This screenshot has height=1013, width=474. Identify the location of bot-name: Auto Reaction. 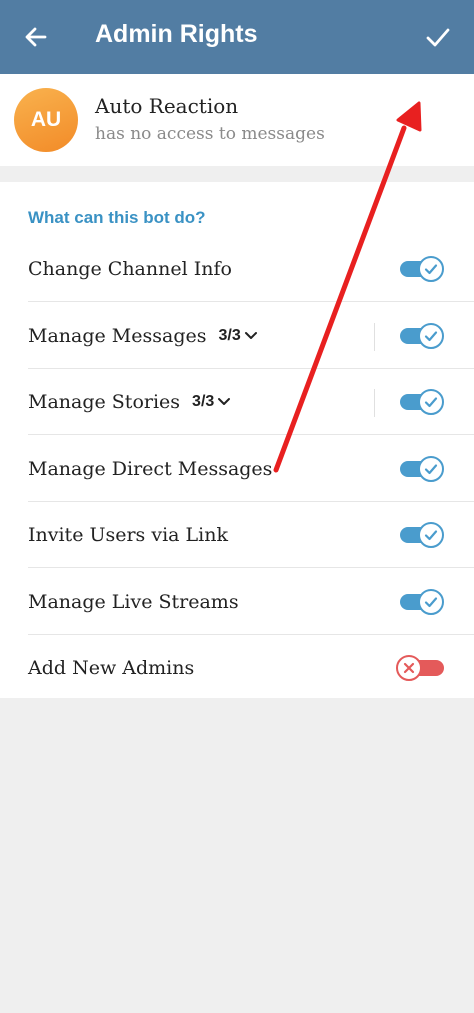
(167, 106).